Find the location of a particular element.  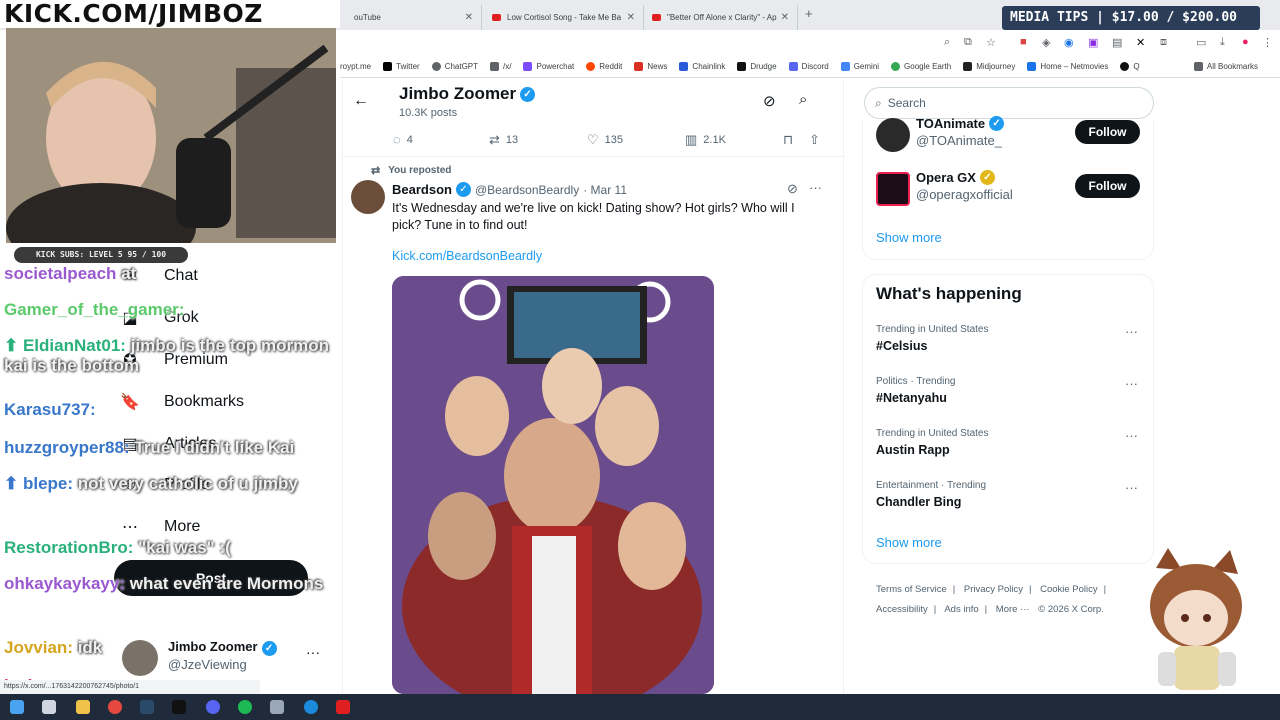

bookmark-item: Drudge is located at coordinates (757, 66).